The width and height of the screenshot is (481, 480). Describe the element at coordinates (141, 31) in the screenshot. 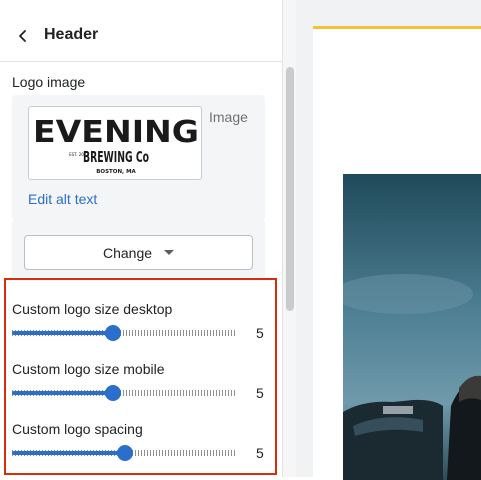

I see `panel-header: Header` at that location.